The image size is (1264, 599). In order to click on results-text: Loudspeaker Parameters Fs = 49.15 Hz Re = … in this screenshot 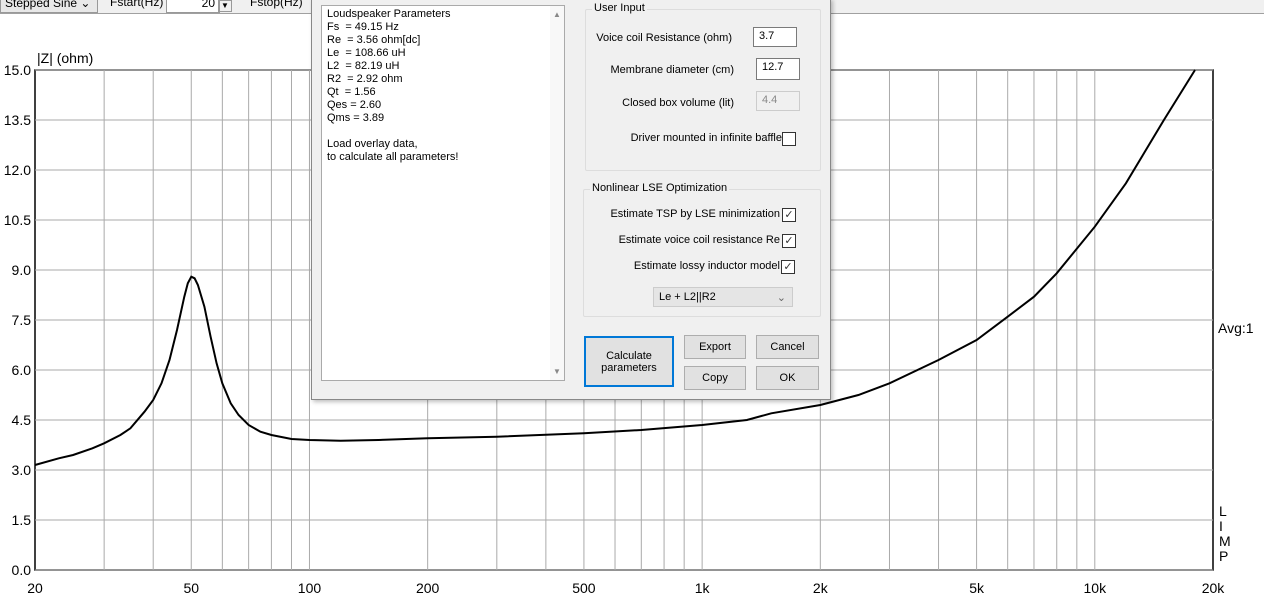, I will do `click(443, 86)`.